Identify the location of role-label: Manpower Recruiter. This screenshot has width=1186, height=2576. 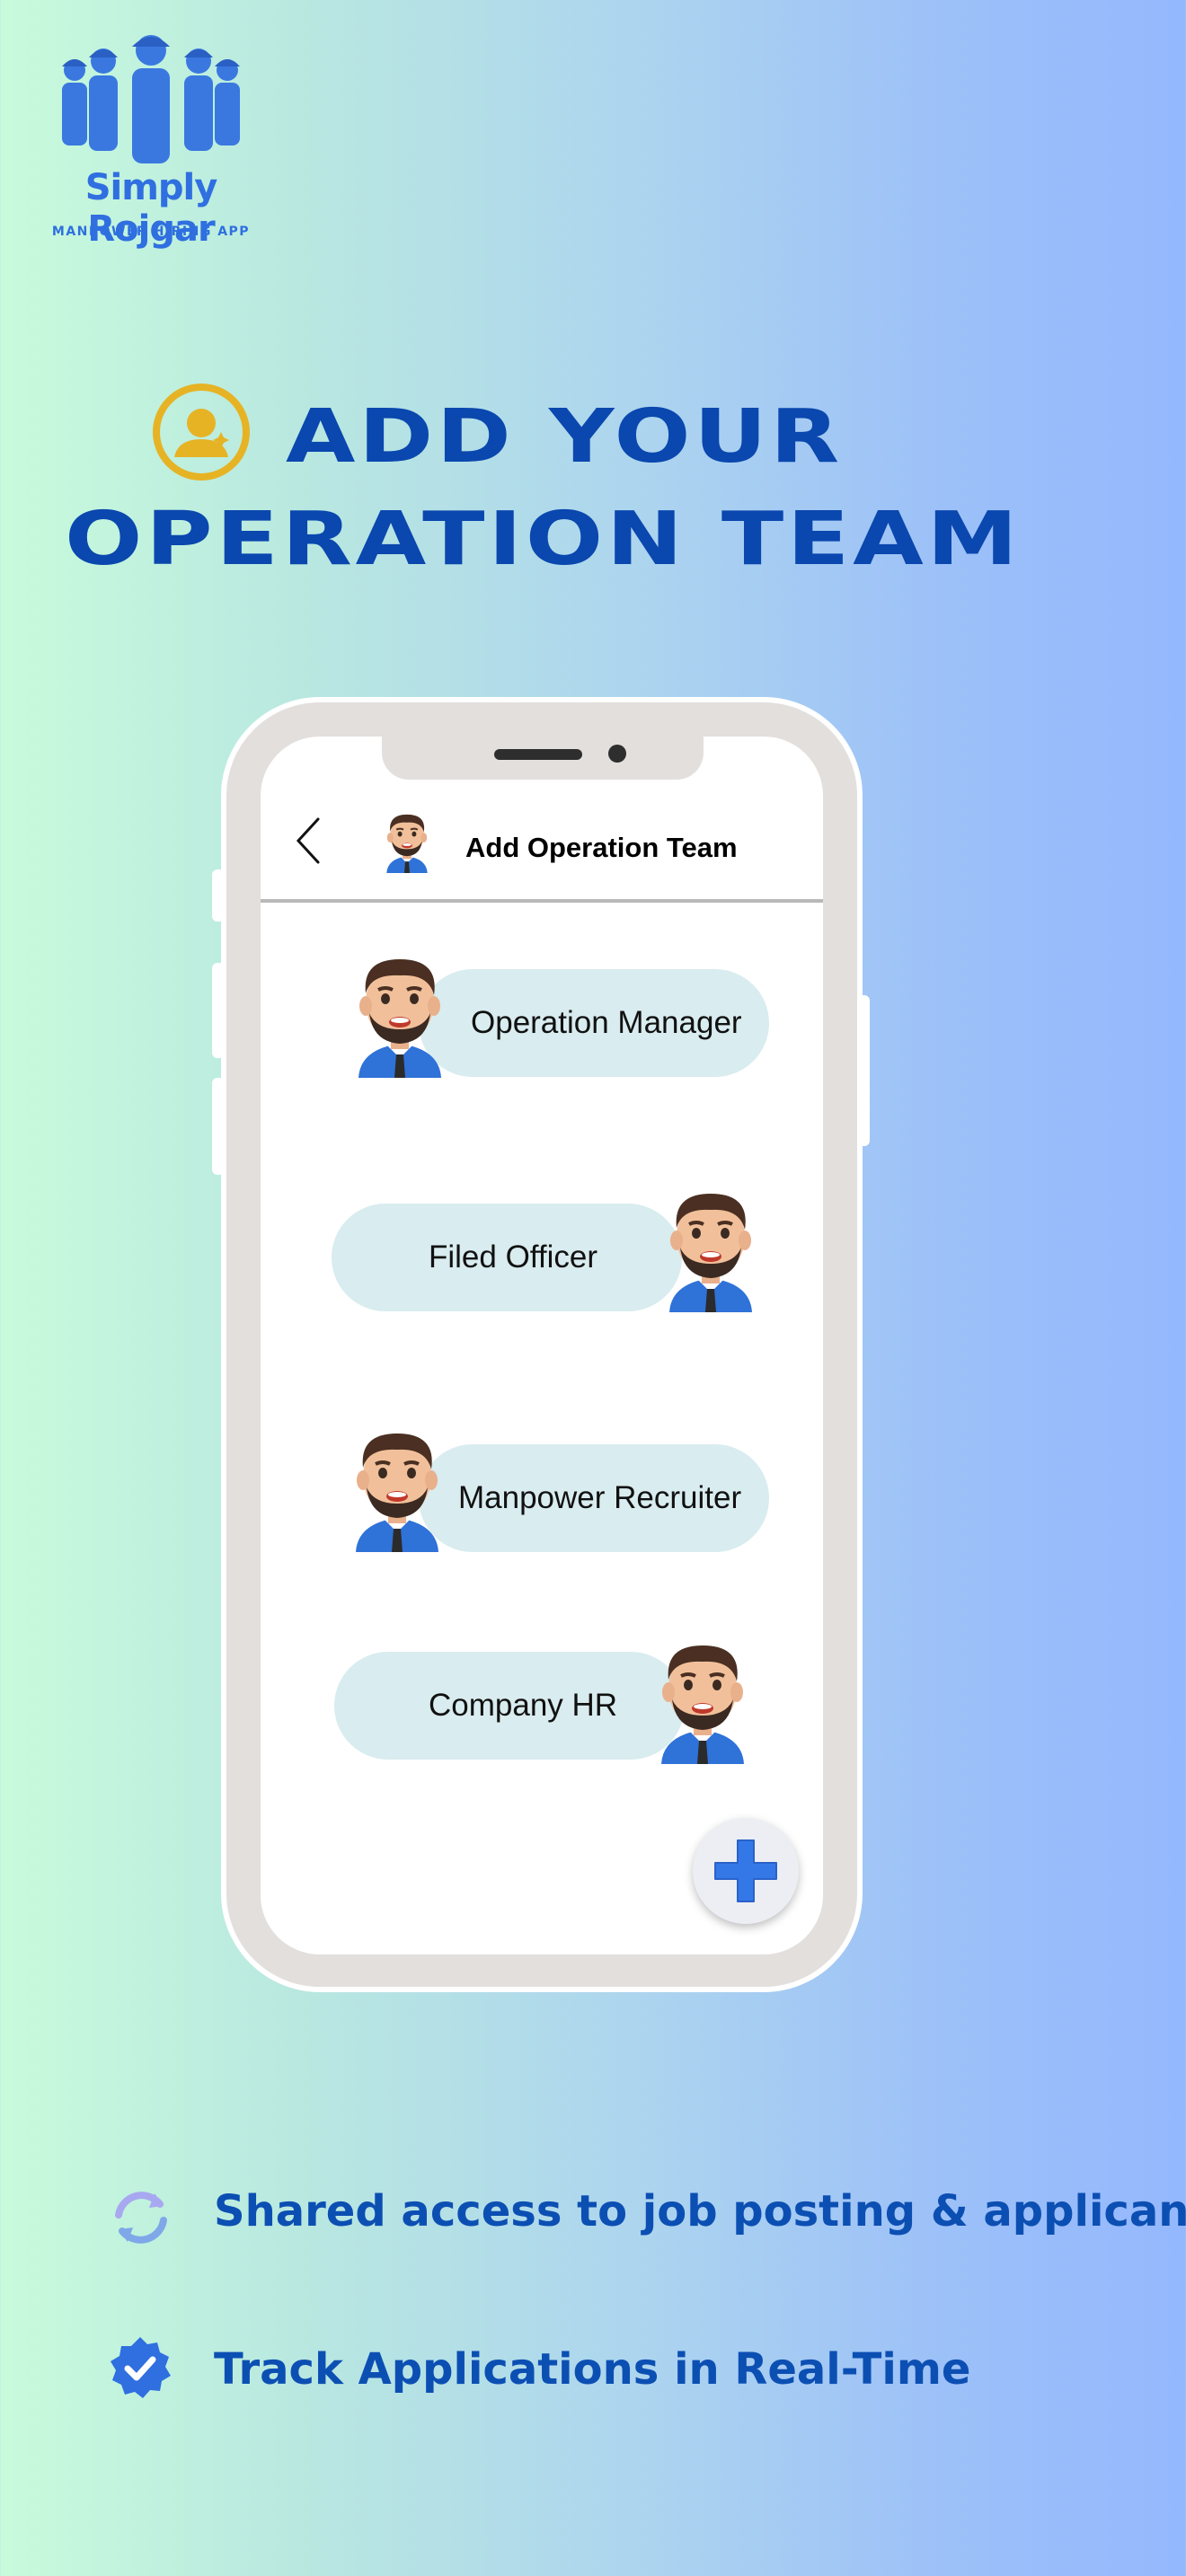
(600, 1497).